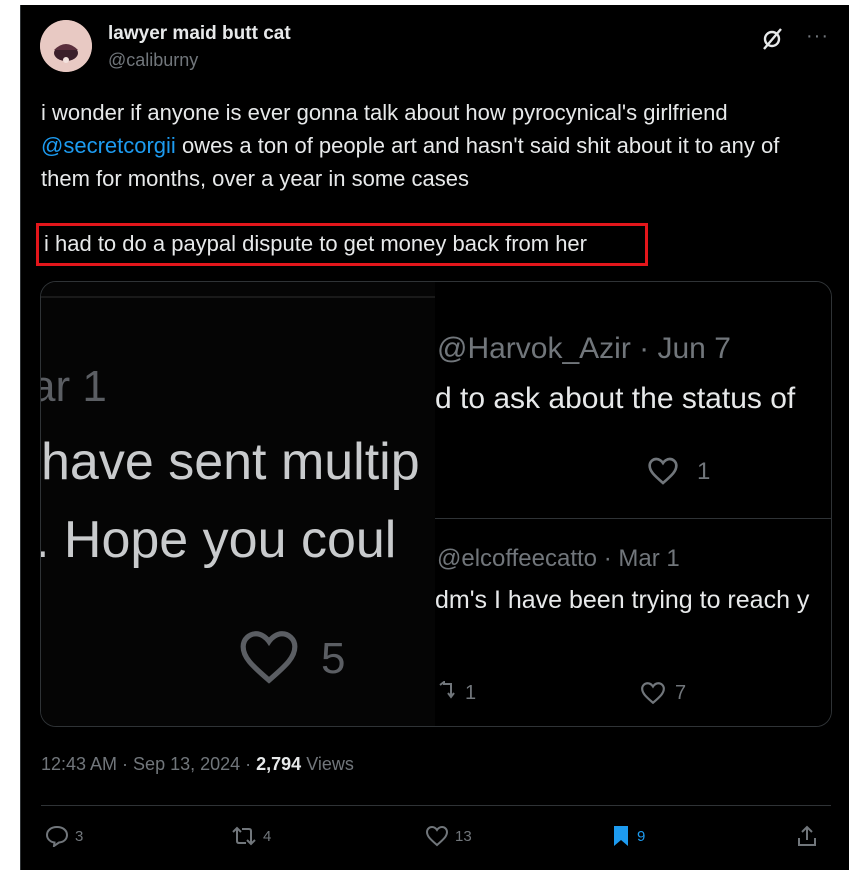 Image resolution: width=849 pixels, height=873 pixels. I want to click on like-count: 13, so click(463, 836).